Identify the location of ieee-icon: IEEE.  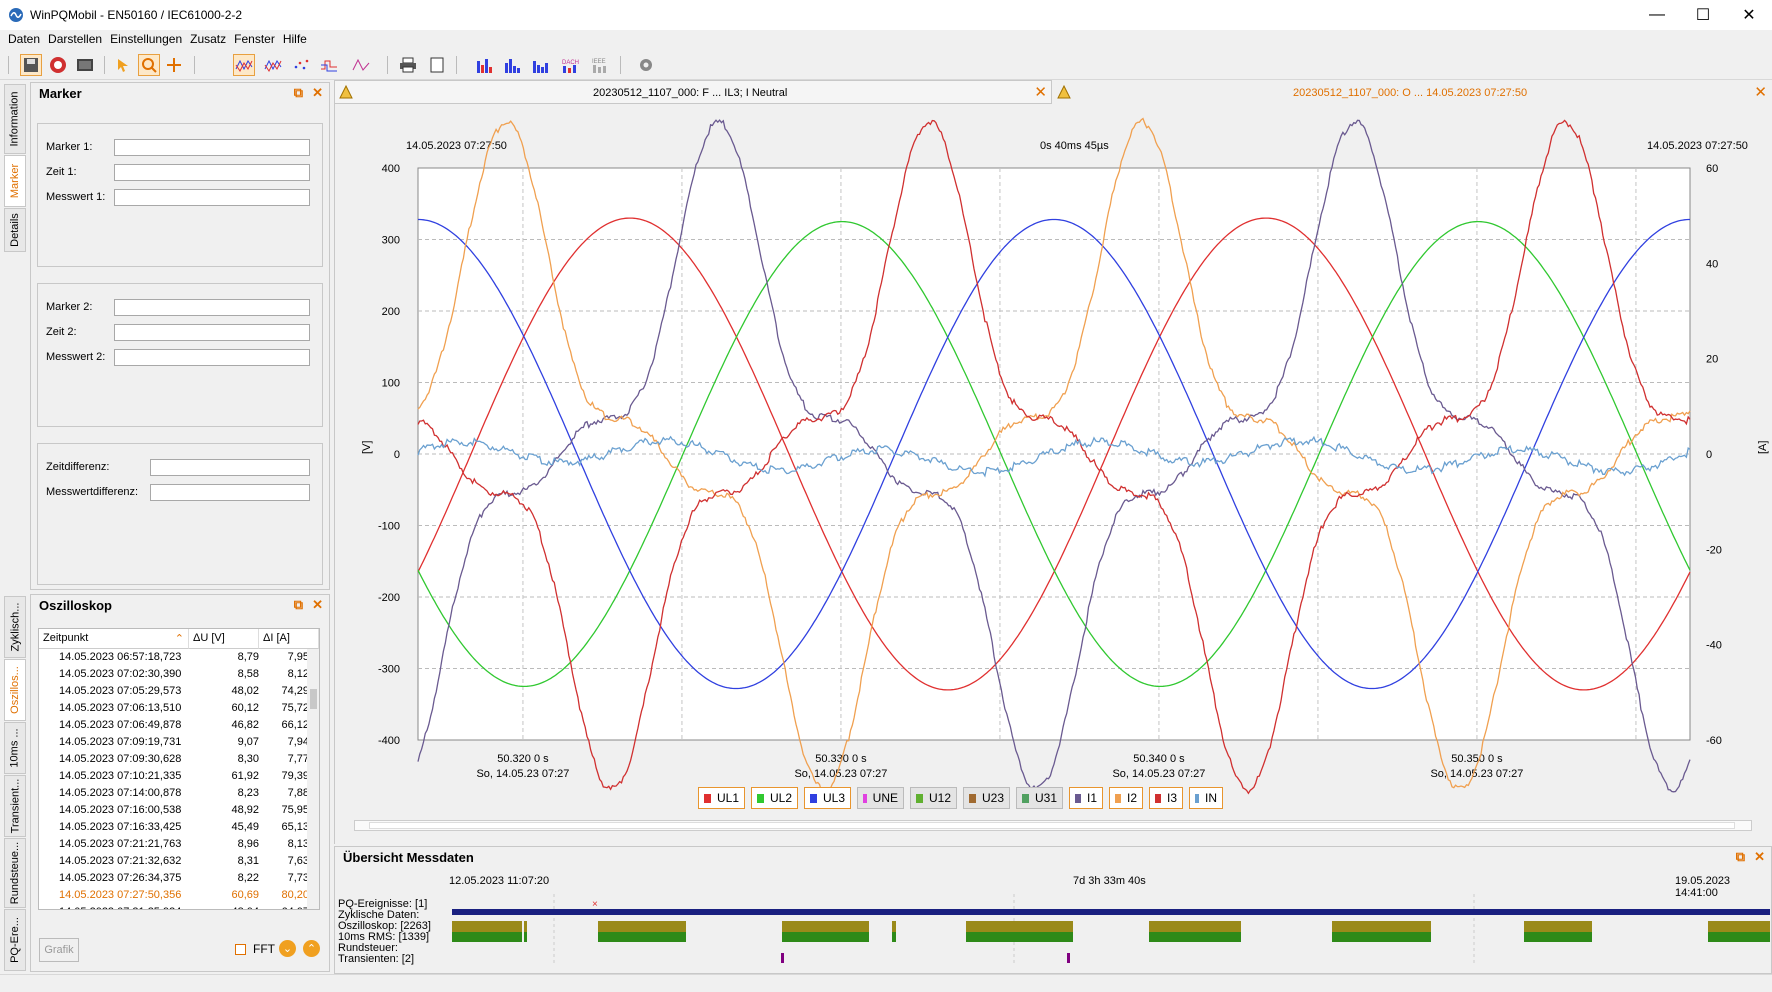
(601, 65).